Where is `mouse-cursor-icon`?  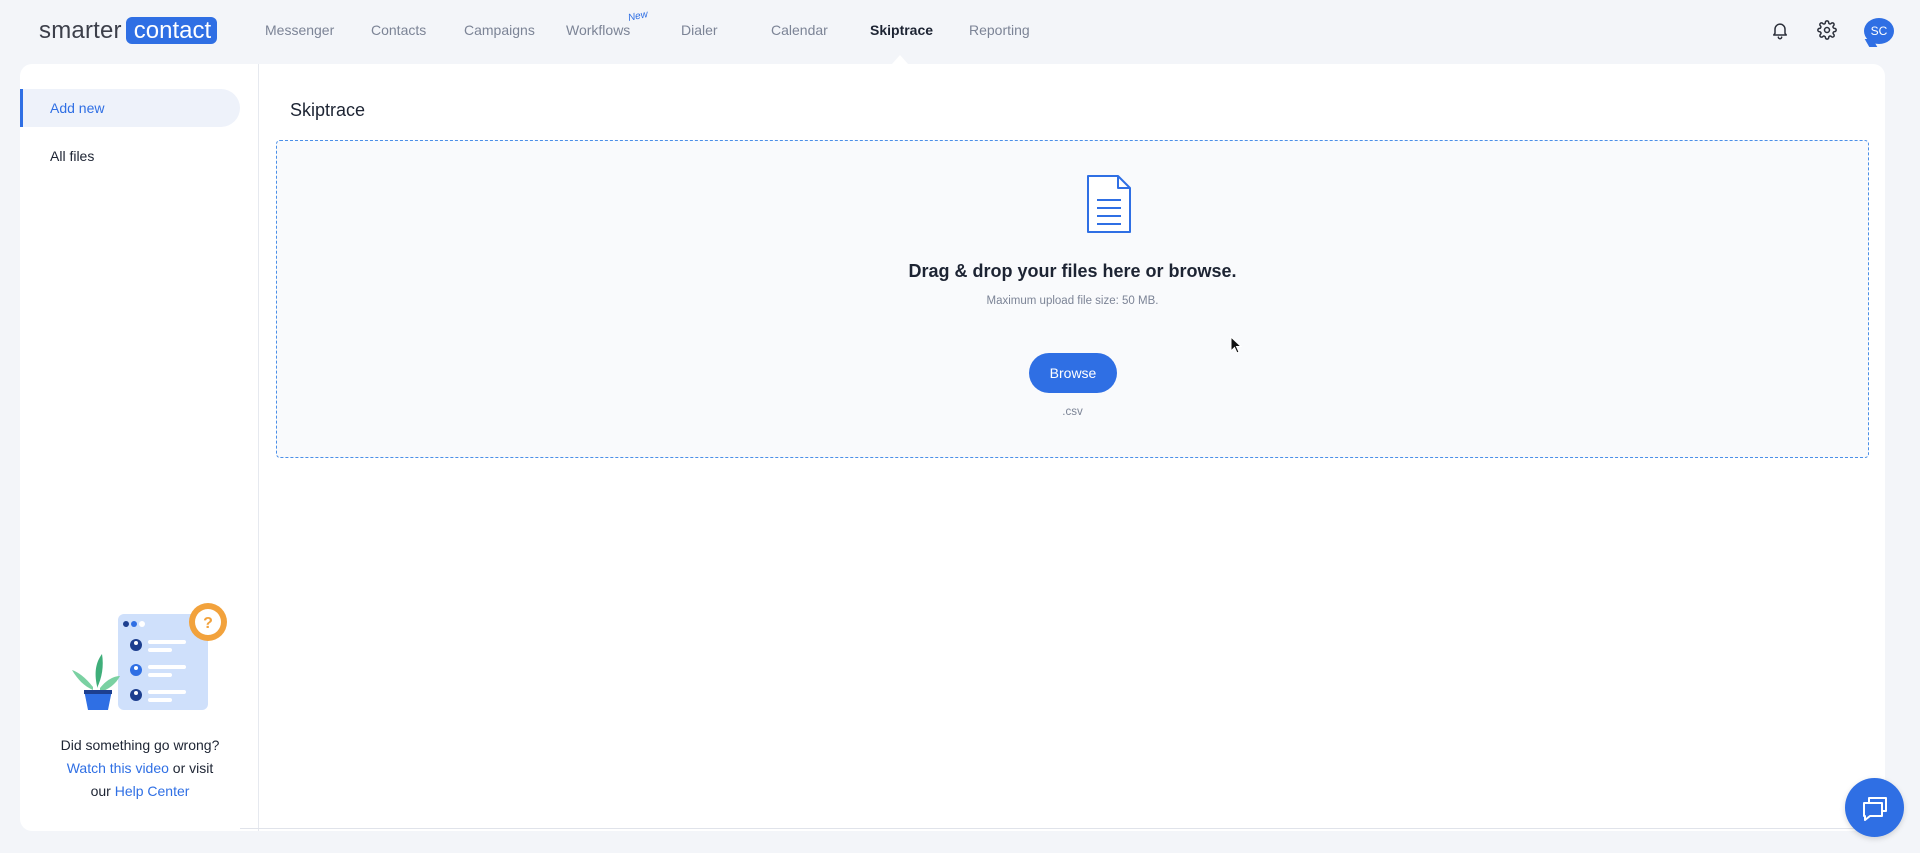 mouse-cursor-icon is located at coordinates (1236, 345).